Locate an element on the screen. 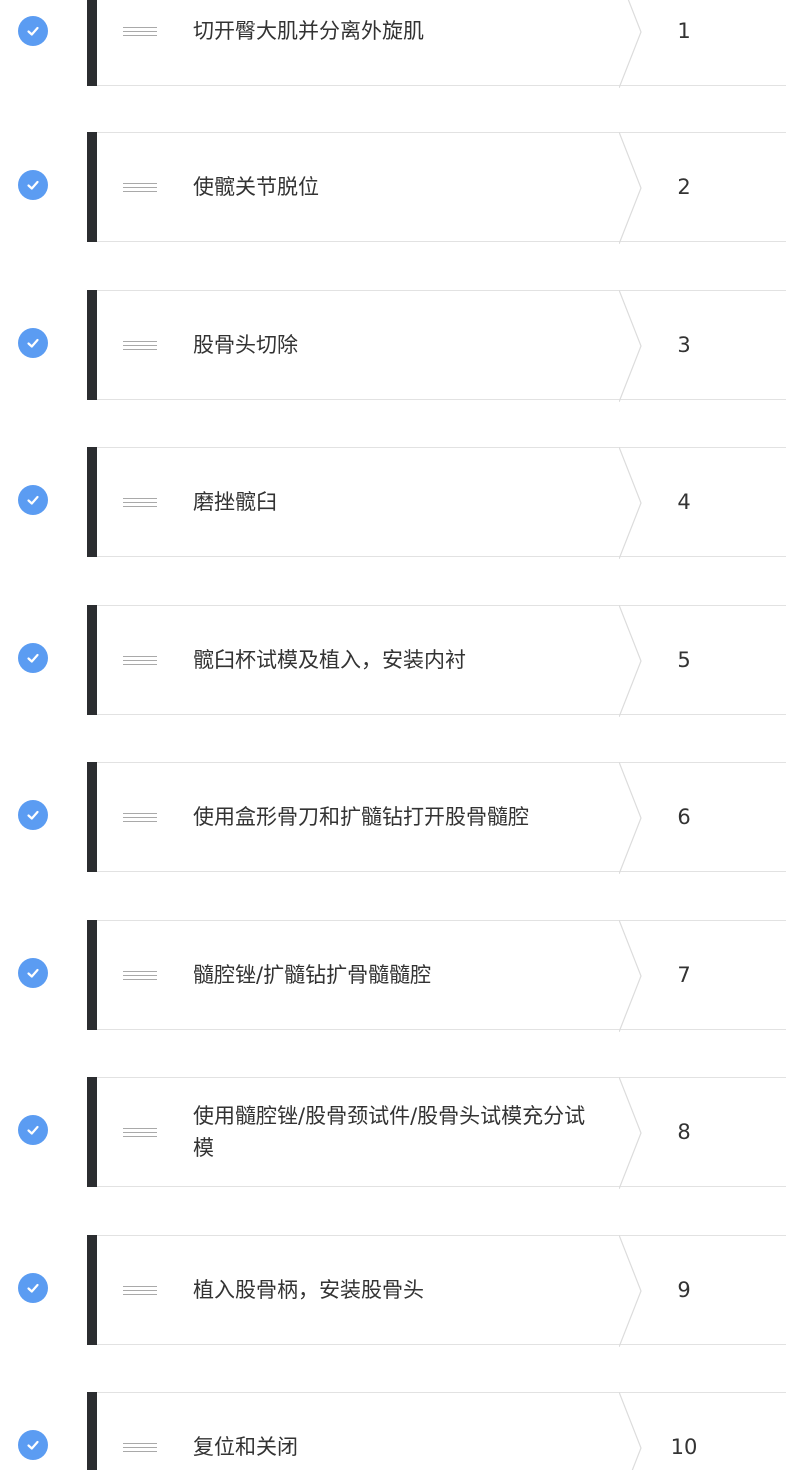  step-label: 髓腔锉/扩髓钻扩骨髓髓腔 is located at coordinates (312, 975).